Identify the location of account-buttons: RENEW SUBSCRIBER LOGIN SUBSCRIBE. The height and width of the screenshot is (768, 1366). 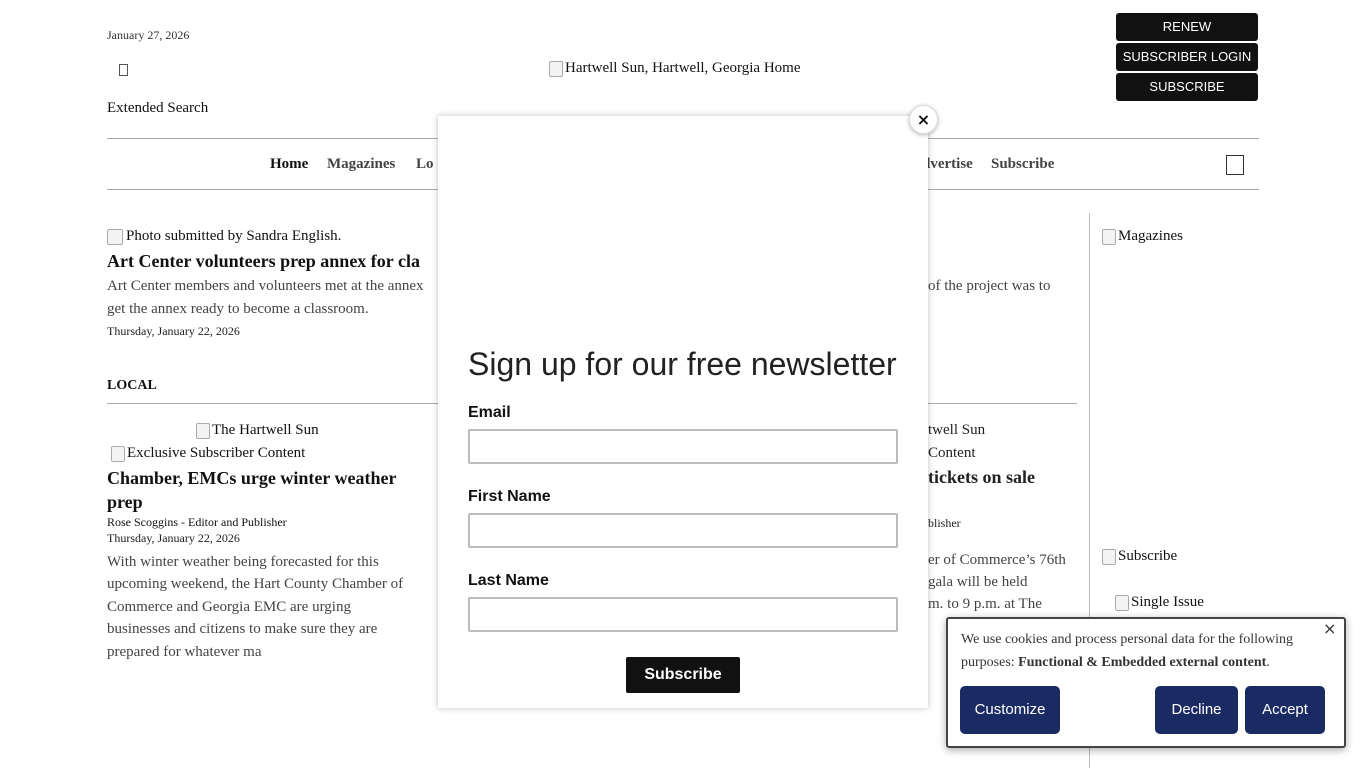
(1187, 58).